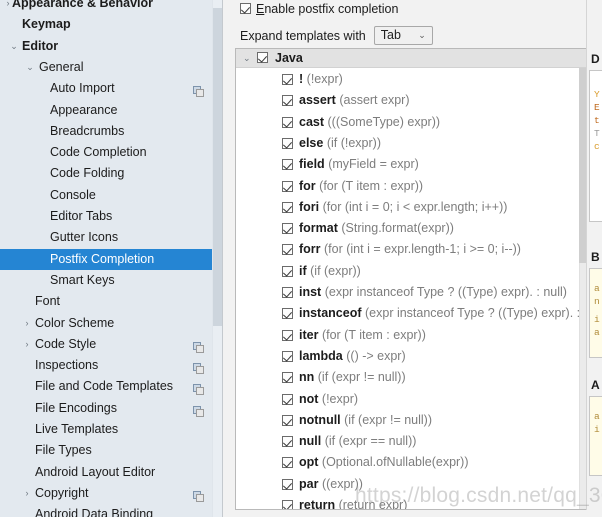  Describe the element at coordinates (597, 429) in the screenshot. I see `preview-code-line: i` at that location.